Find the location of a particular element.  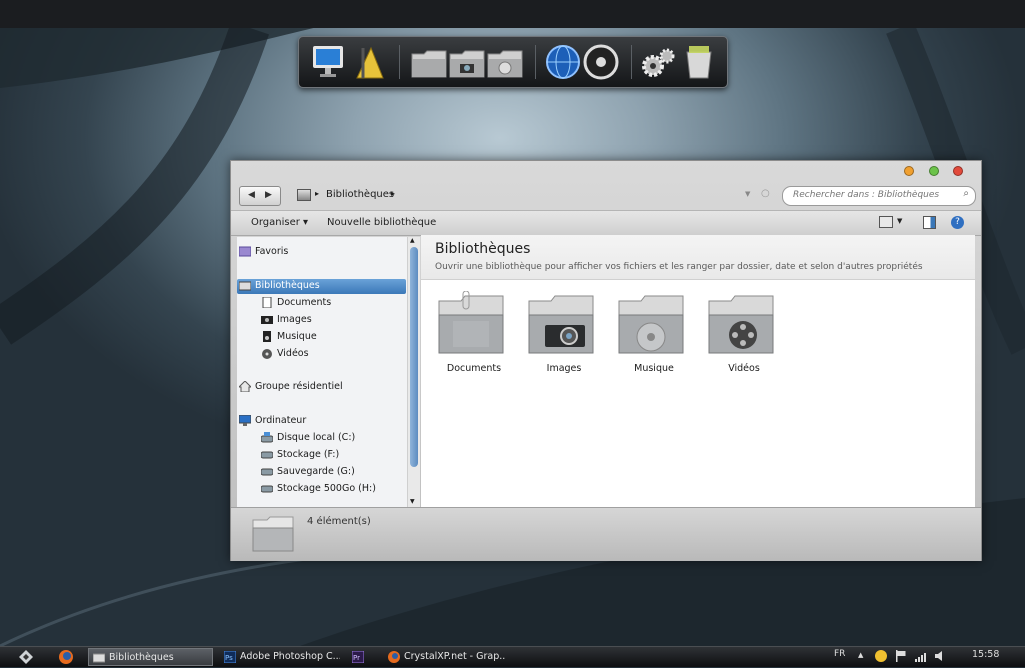

start-button is located at coordinates (26, 657).